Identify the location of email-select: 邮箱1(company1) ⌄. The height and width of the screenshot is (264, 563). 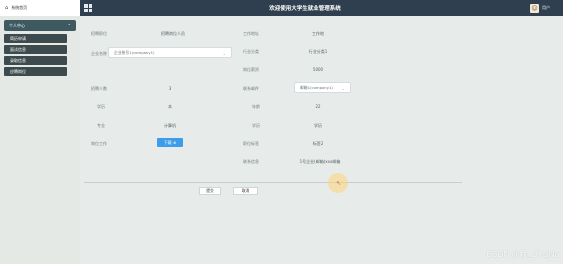
(322, 87).